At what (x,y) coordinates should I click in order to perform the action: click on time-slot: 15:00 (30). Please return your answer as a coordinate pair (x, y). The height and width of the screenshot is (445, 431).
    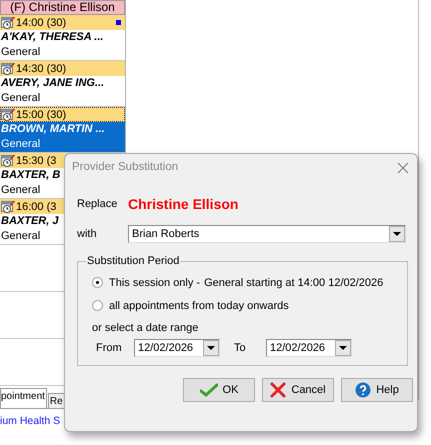
    Looking at the image, I should click on (62, 114).